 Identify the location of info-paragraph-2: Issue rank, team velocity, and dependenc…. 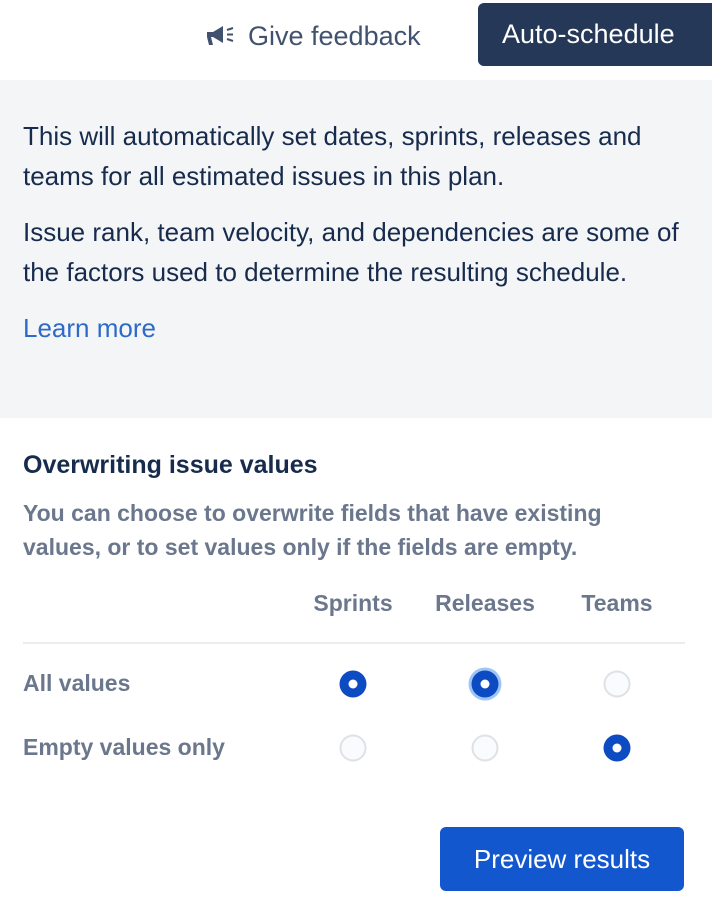
(351, 252).